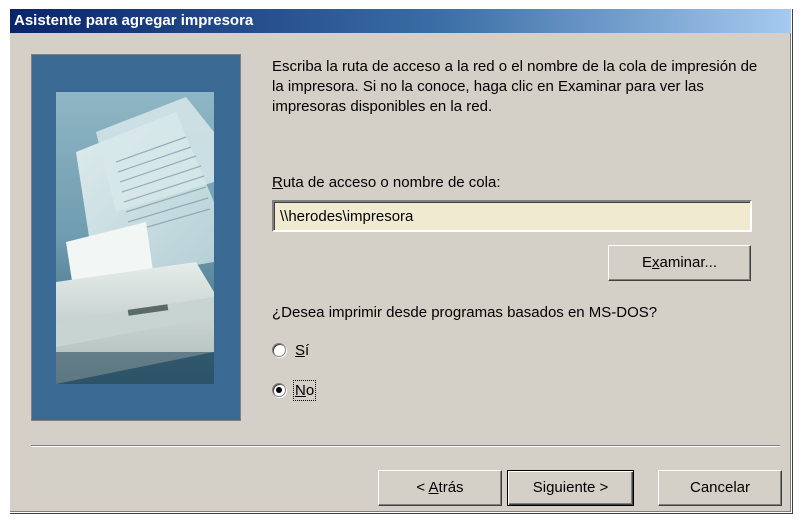 Image resolution: width=800 pixels, height=520 pixels. I want to click on radio-option-no: No, so click(294, 390).